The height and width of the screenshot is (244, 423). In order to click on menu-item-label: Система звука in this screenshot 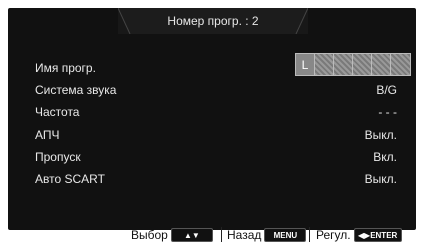, I will do `click(76, 90)`.